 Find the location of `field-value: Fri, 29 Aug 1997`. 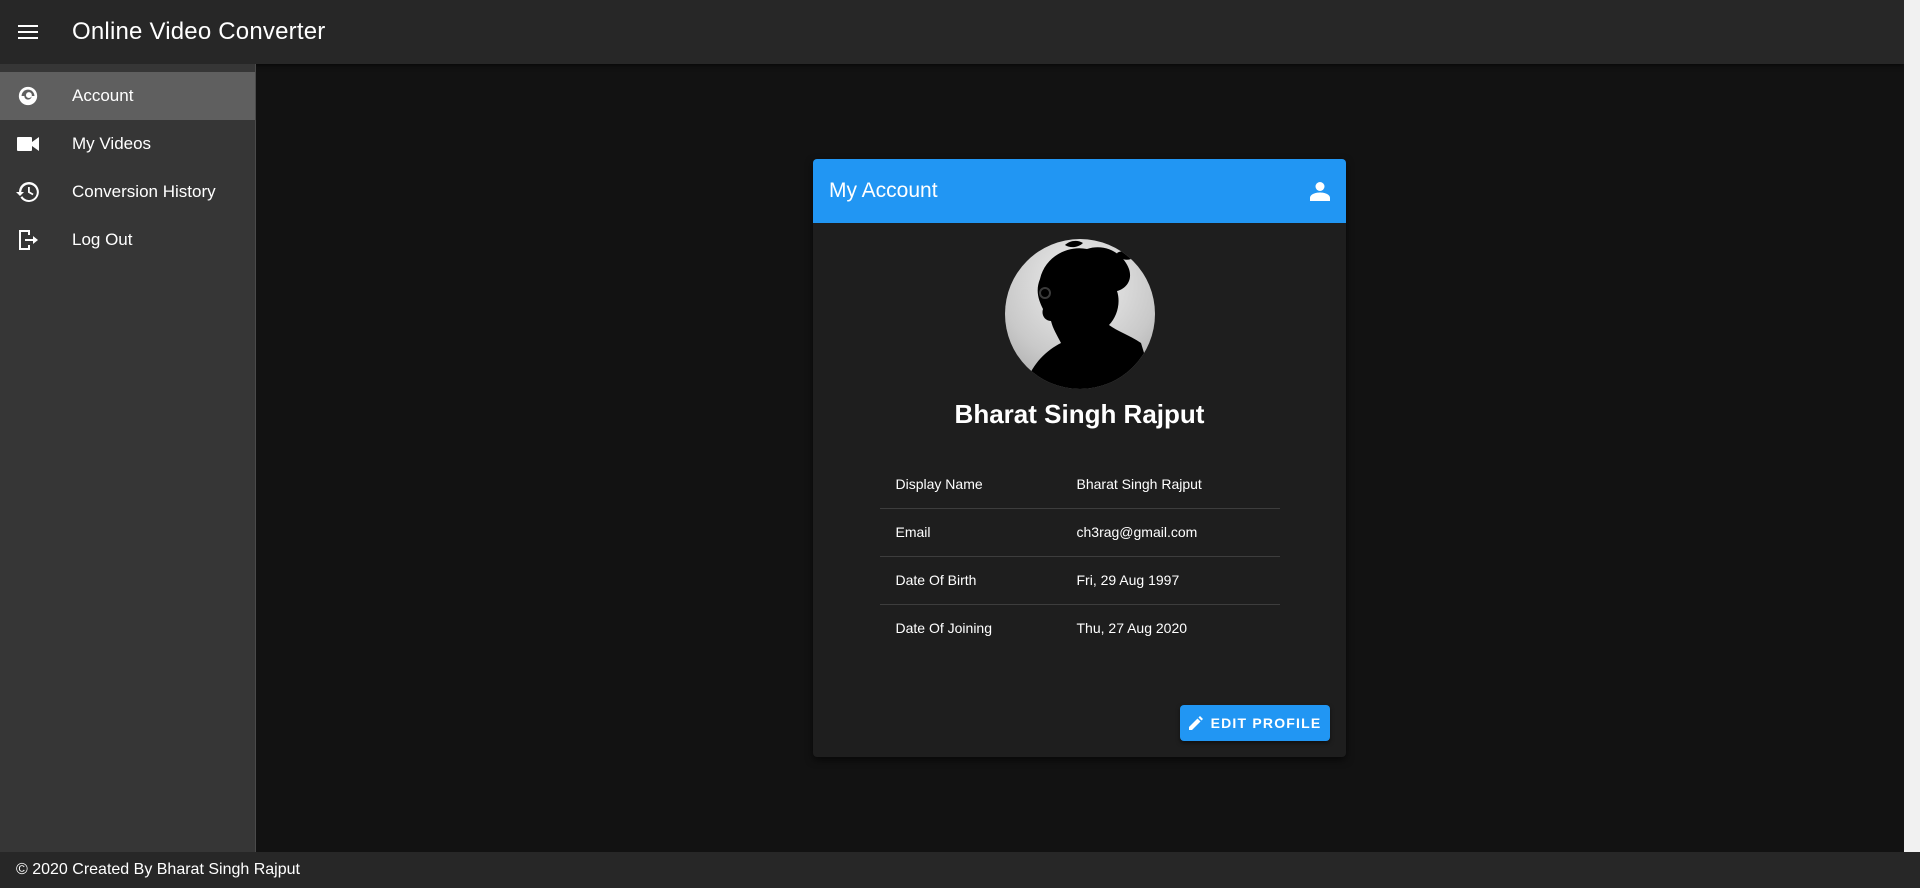

field-value: Fri, 29 Aug 1997 is located at coordinates (1170, 580).